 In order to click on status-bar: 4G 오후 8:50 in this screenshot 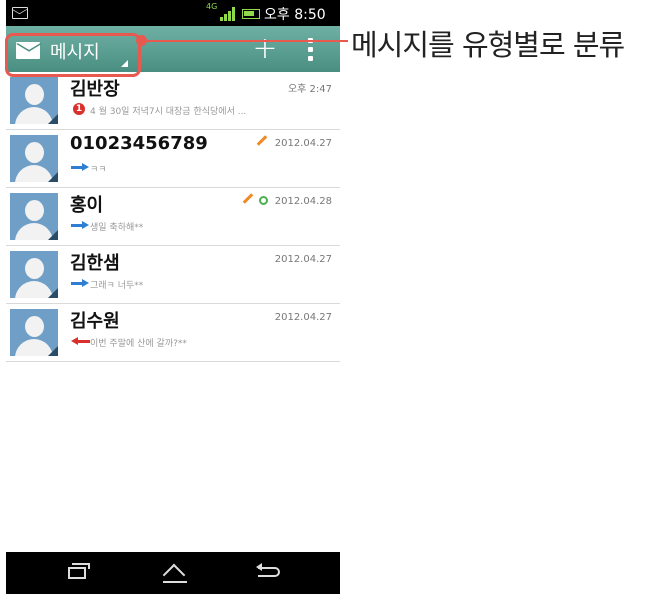, I will do `click(173, 13)`.